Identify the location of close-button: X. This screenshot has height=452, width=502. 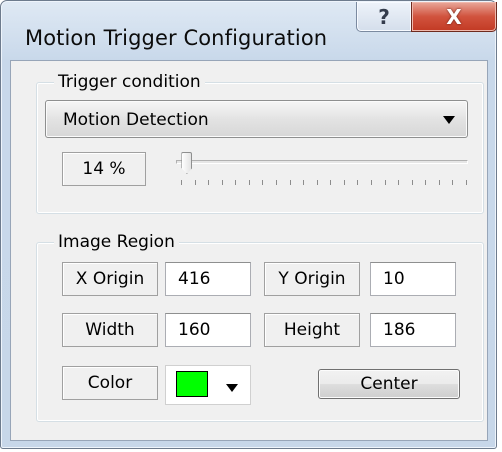
(454, 17).